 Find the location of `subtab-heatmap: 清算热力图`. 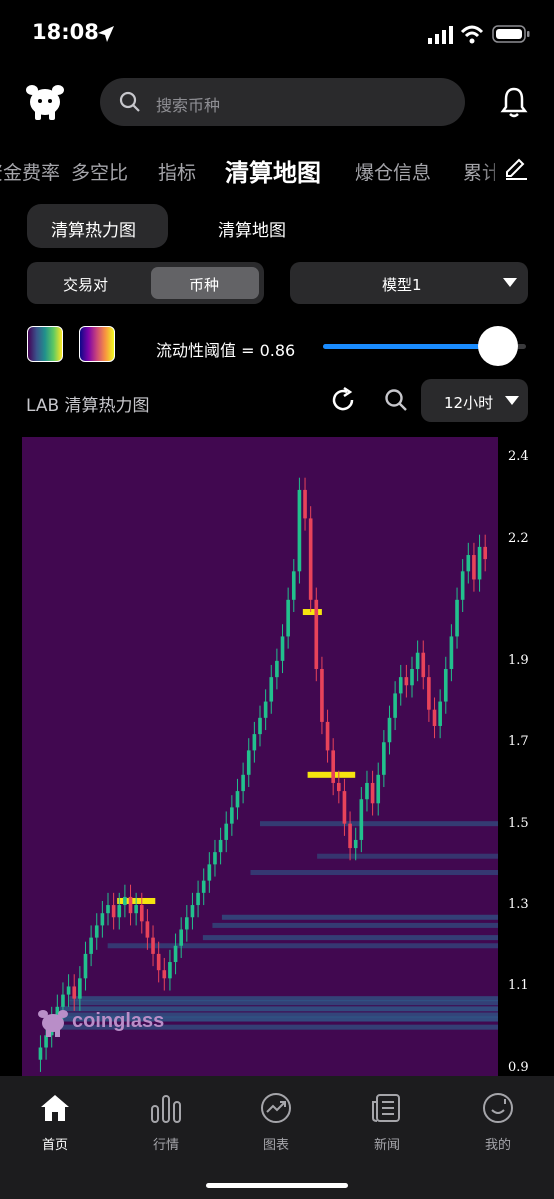

subtab-heatmap: 清算热力图 is located at coordinates (93, 228).